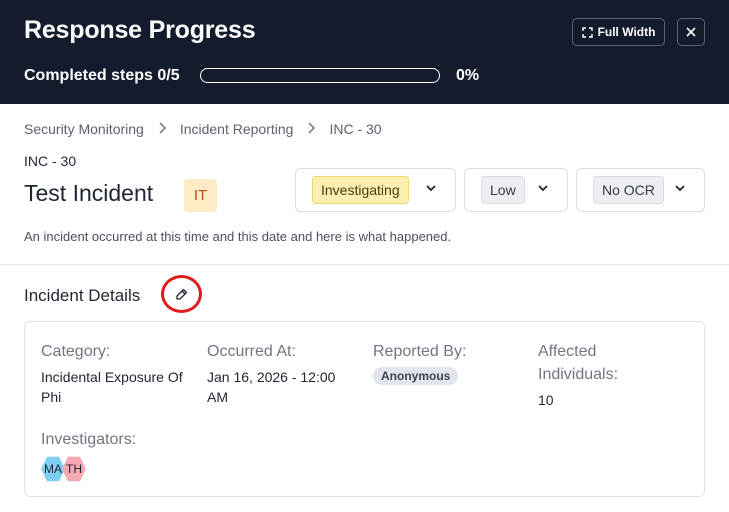 The width and height of the screenshot is (729, 512). I want to click on avatar: MA, so click(53, 469).